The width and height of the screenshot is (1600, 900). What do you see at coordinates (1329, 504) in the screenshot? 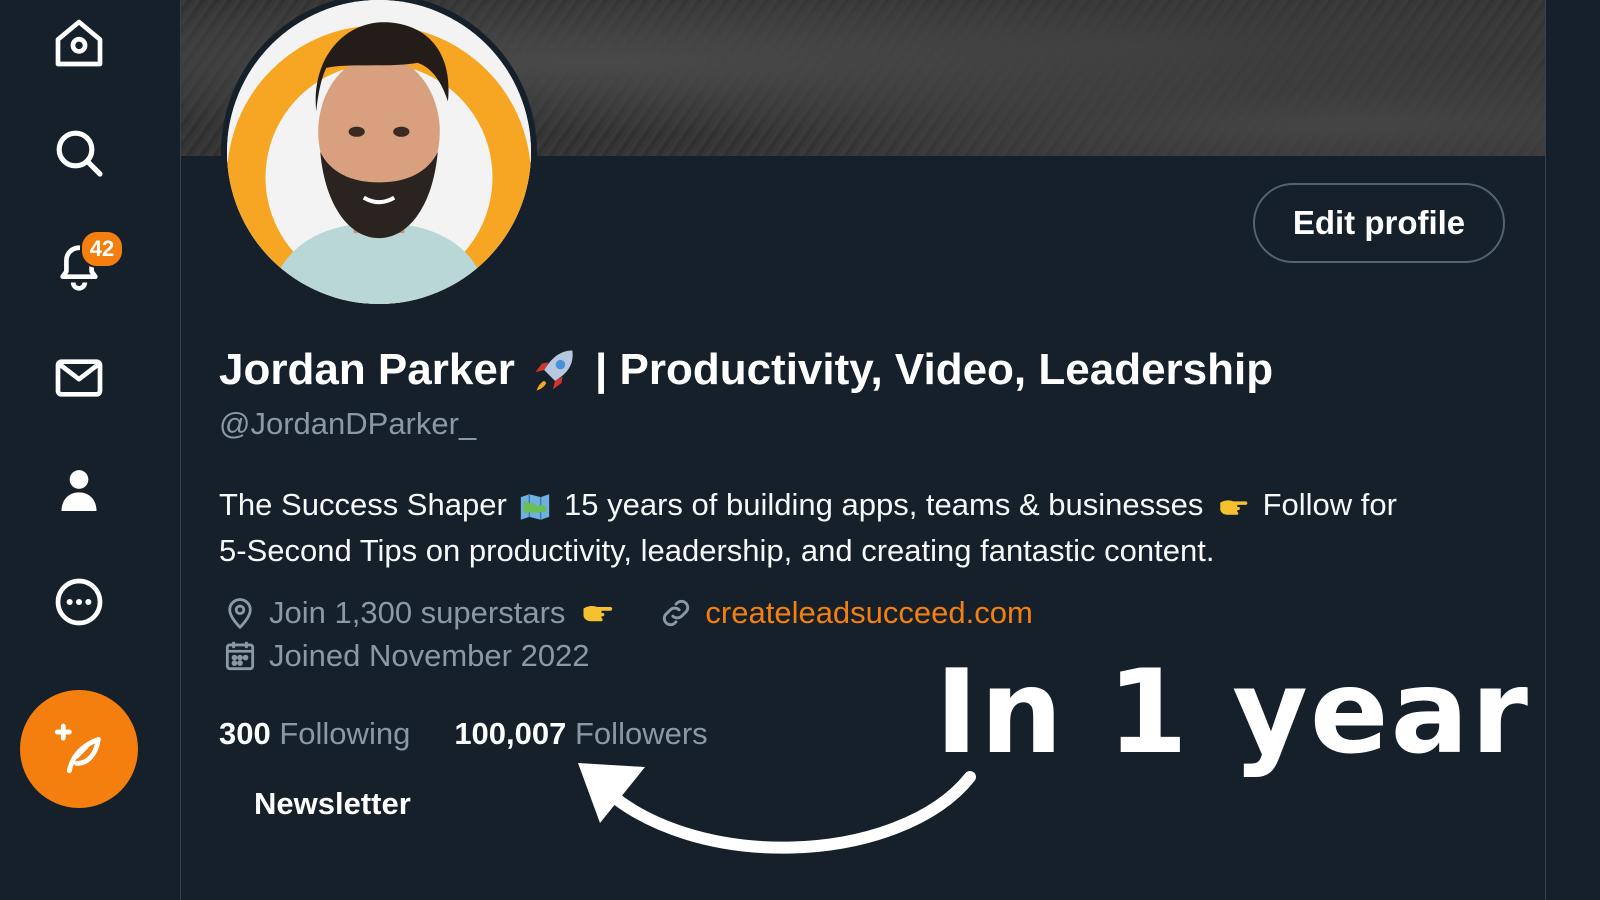
I see `bio-part-3: Follow for` at bounding box center [1329, 504].